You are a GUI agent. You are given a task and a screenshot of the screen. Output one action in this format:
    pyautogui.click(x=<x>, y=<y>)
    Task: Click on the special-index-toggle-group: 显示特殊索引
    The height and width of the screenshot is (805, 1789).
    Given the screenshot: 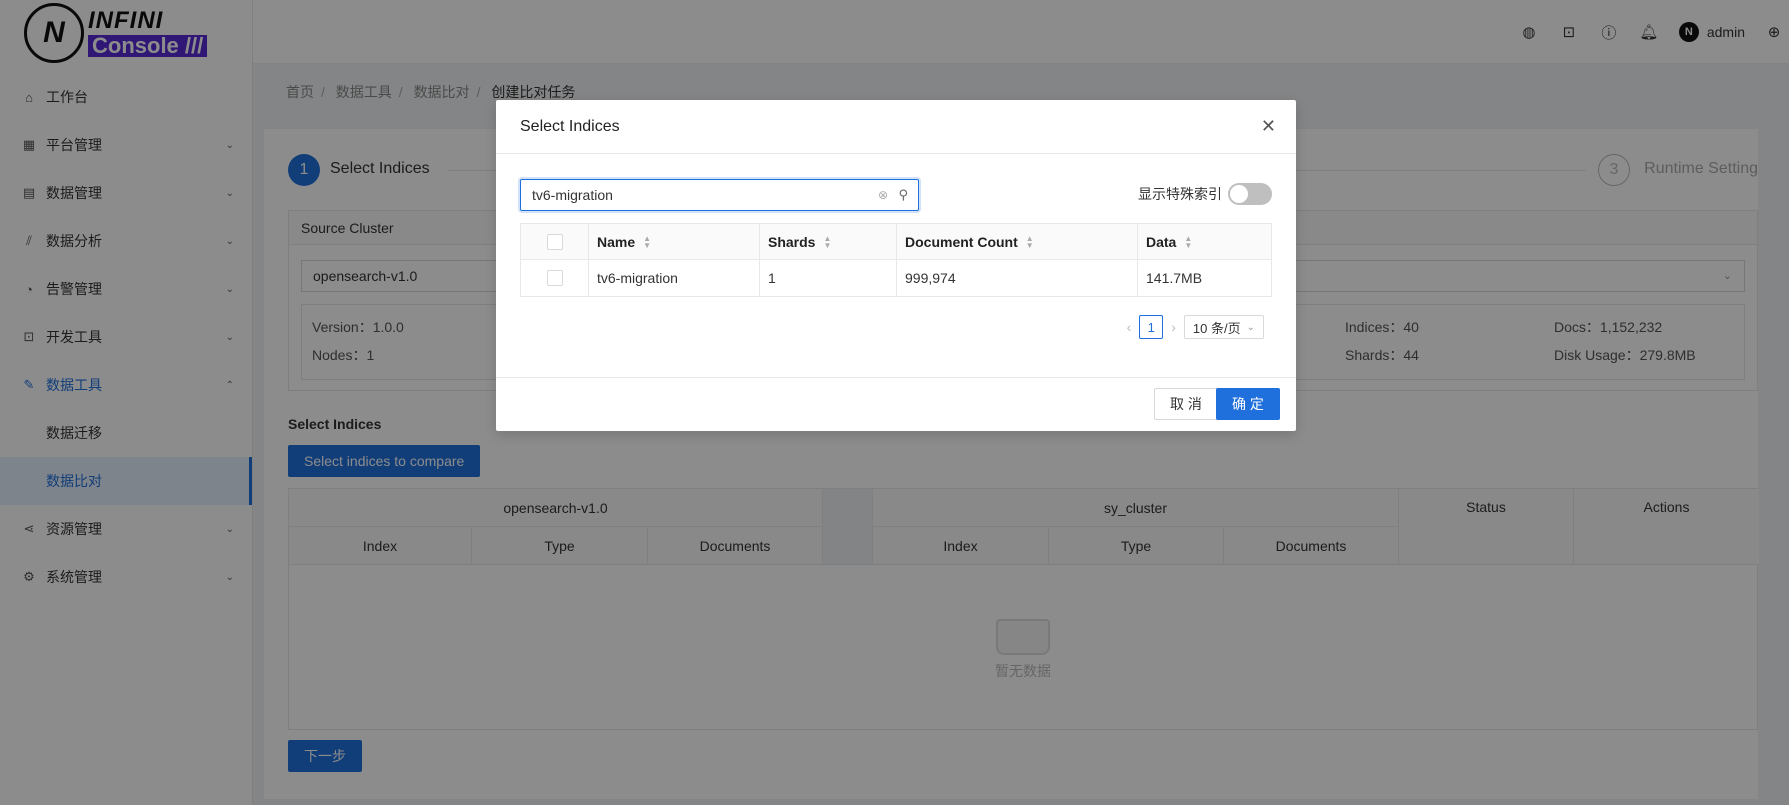 What is the action you would take?
    pyautogui.click(x=1205, y=194)
    